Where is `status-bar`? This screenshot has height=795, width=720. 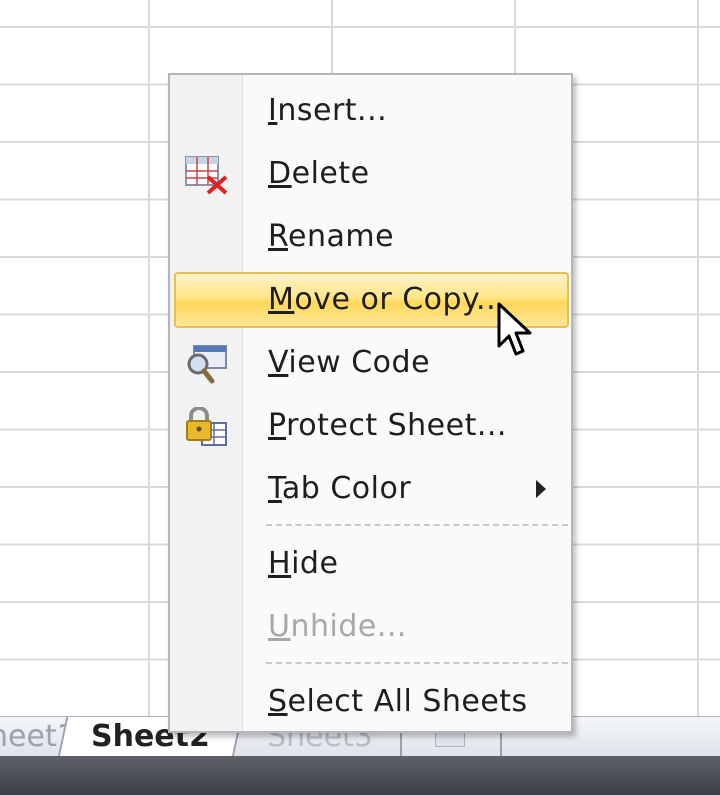
status-bar is located at coordinates (360, 775).